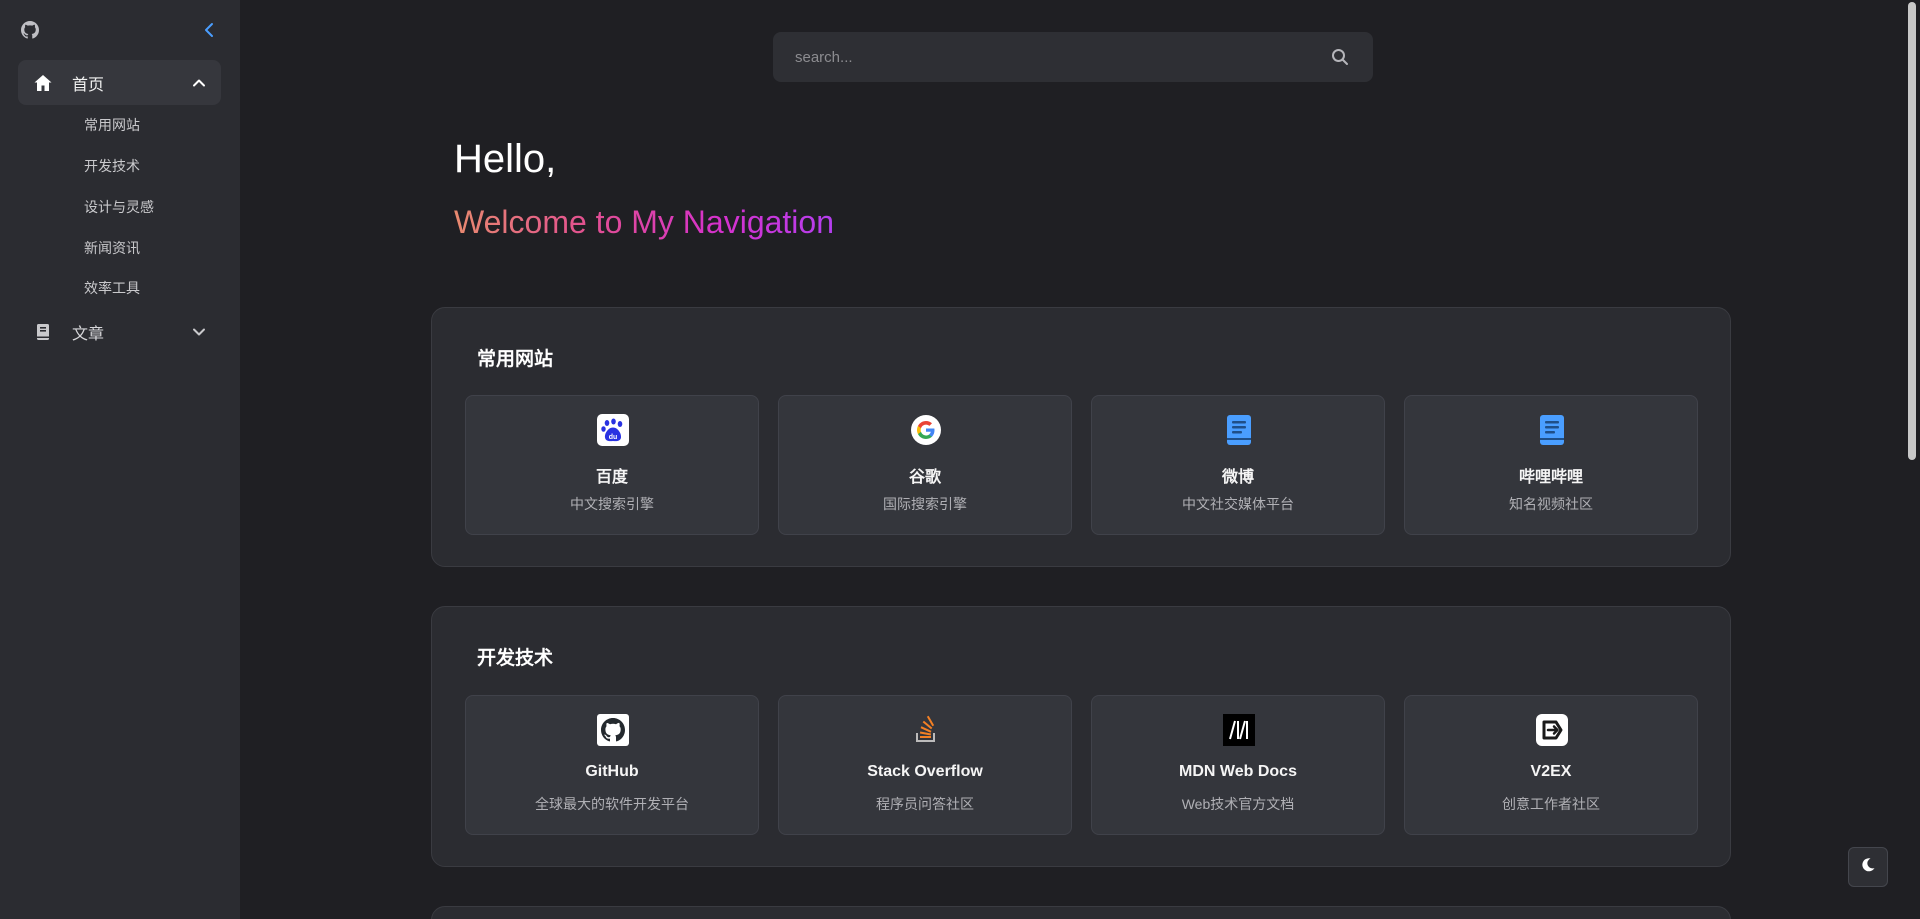 The height and width of the screenshot is (919, 1920). What do you see at coordinates (611, 477) in the screenshot?
I see `site-card-name: 百度` at bounding box center [611, 477].